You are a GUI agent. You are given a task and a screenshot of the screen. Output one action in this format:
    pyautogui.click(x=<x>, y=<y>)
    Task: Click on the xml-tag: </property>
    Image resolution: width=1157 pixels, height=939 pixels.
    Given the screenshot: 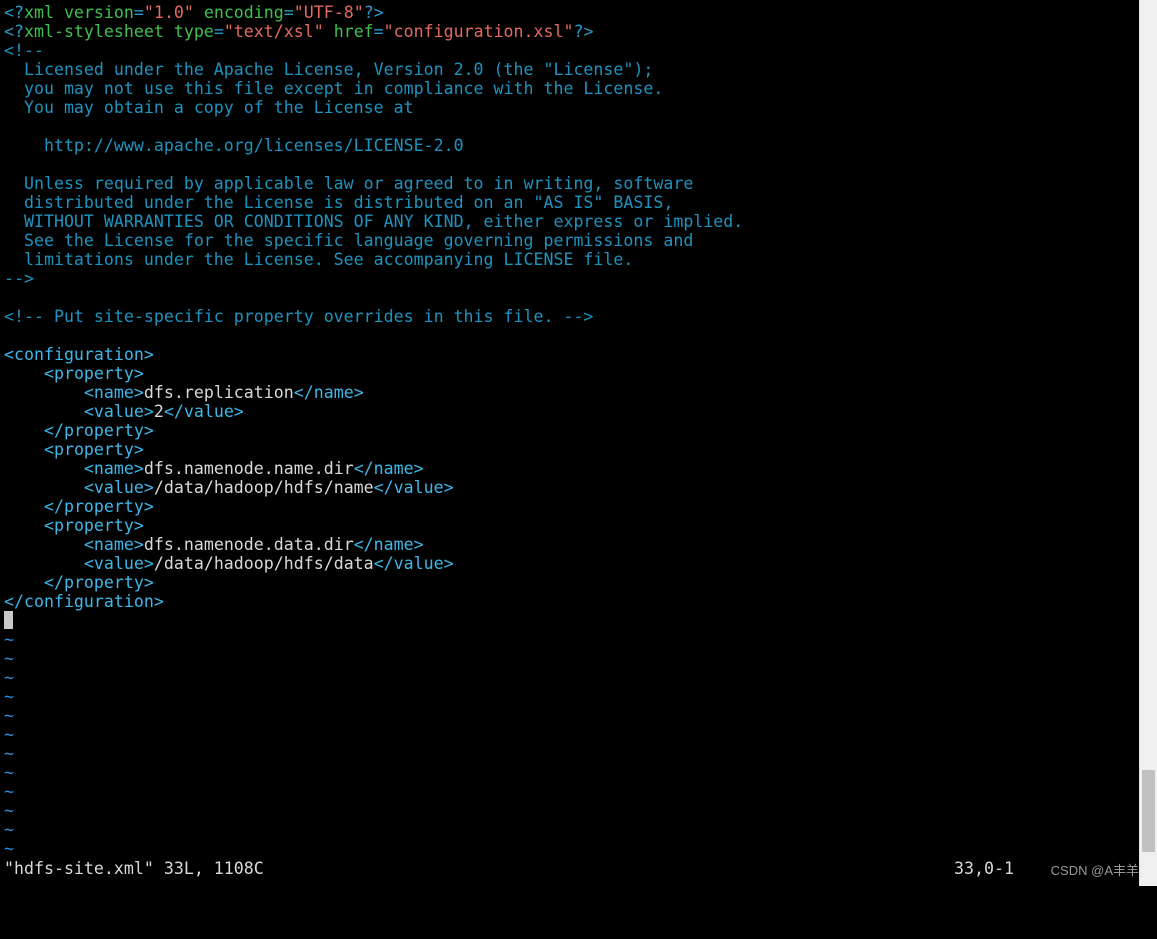 What is the action you would take?
    pyautogui.click(x=98, y=430)
    